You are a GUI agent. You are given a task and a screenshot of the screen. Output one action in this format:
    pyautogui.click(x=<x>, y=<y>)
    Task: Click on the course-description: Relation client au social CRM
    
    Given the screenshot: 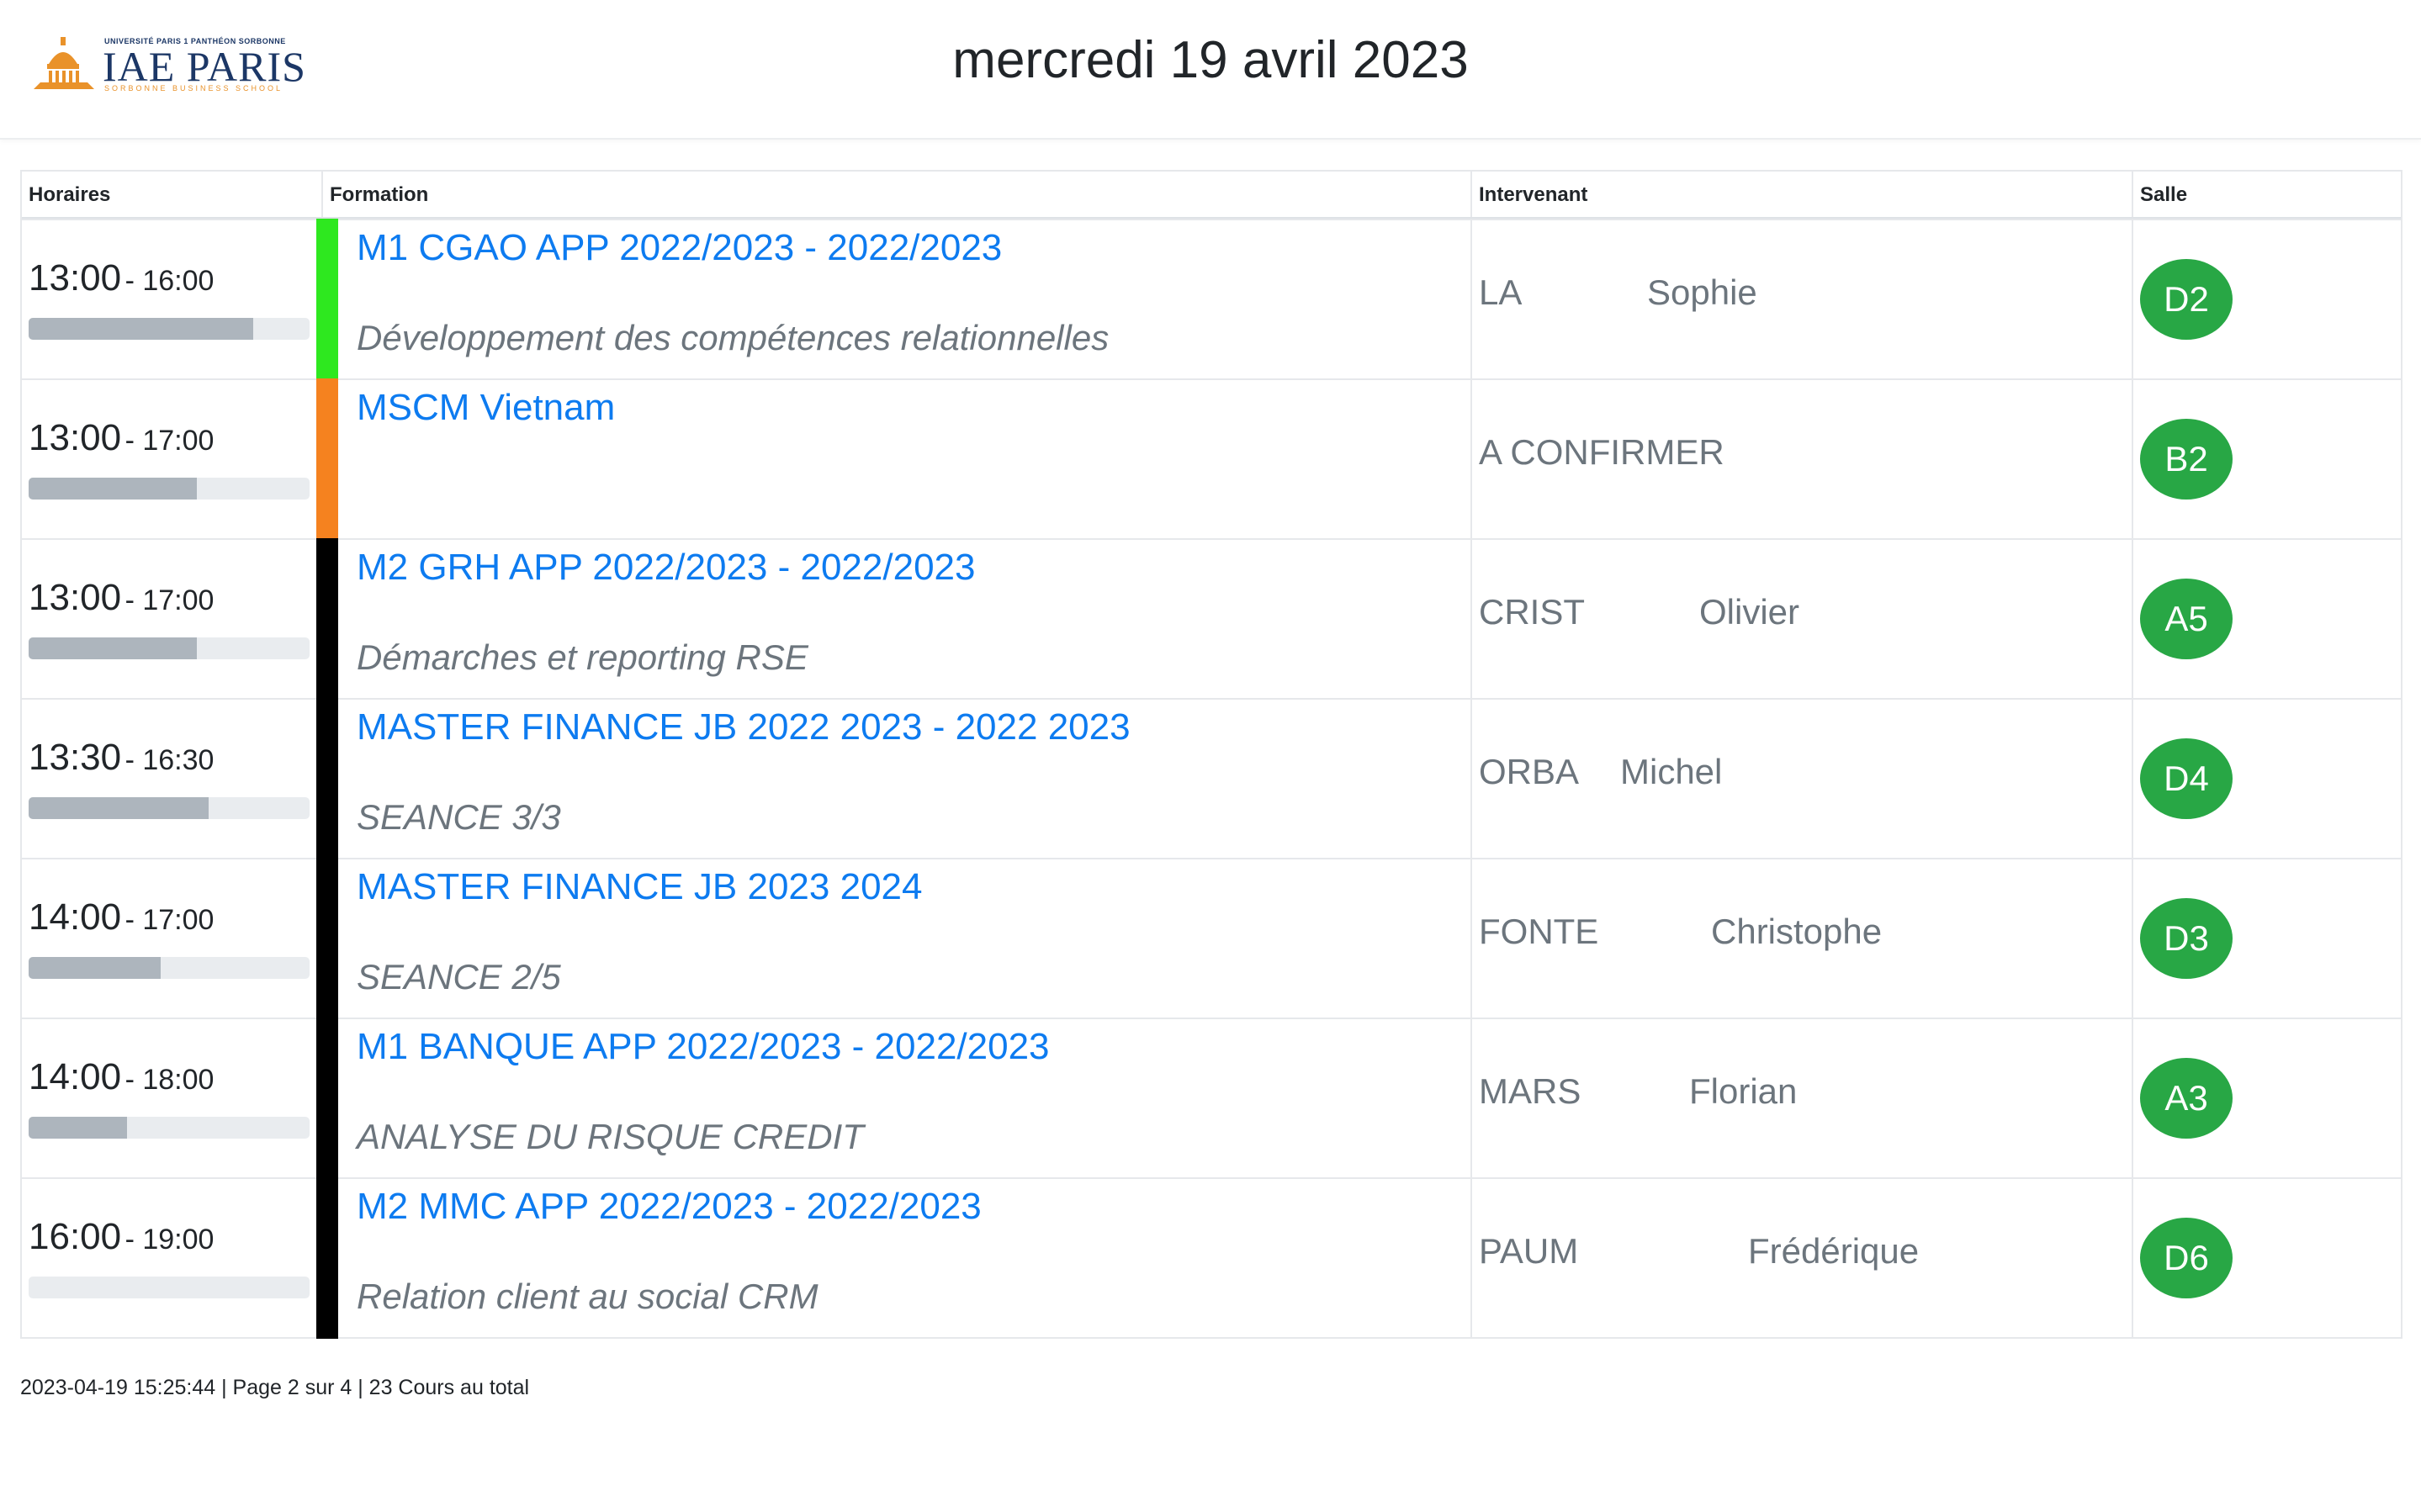 What is the action you would take?
    pyautogui.click(x=588, y=1296)
    